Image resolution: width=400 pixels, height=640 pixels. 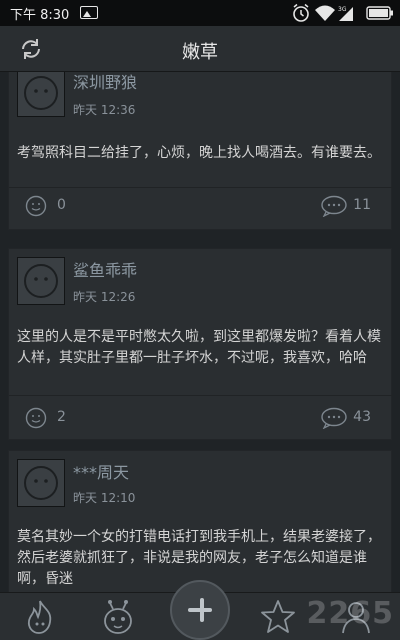 I want to click on status-time: 下午 8:30, so click(x=40, y=15).